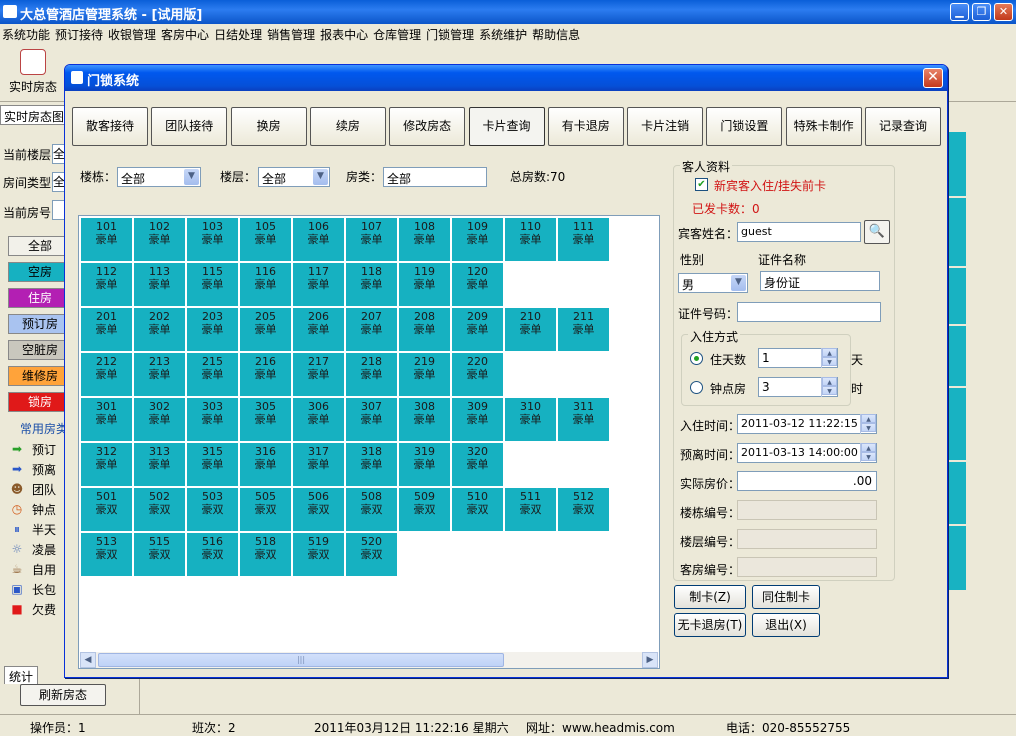 The width and height of the screenshot is (1016, 736). Describe the element at coordinates (265, 464) in the screenshot. I see `room-tile: 316 豪单` at that location.